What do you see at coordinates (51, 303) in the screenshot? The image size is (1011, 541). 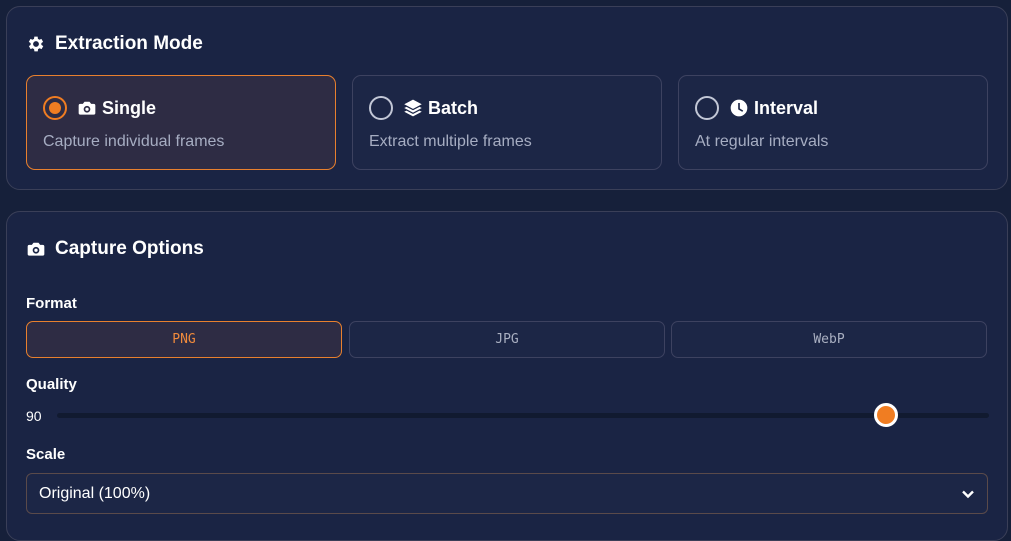 I see `format-label: Format` at bounding box center [51, 303].